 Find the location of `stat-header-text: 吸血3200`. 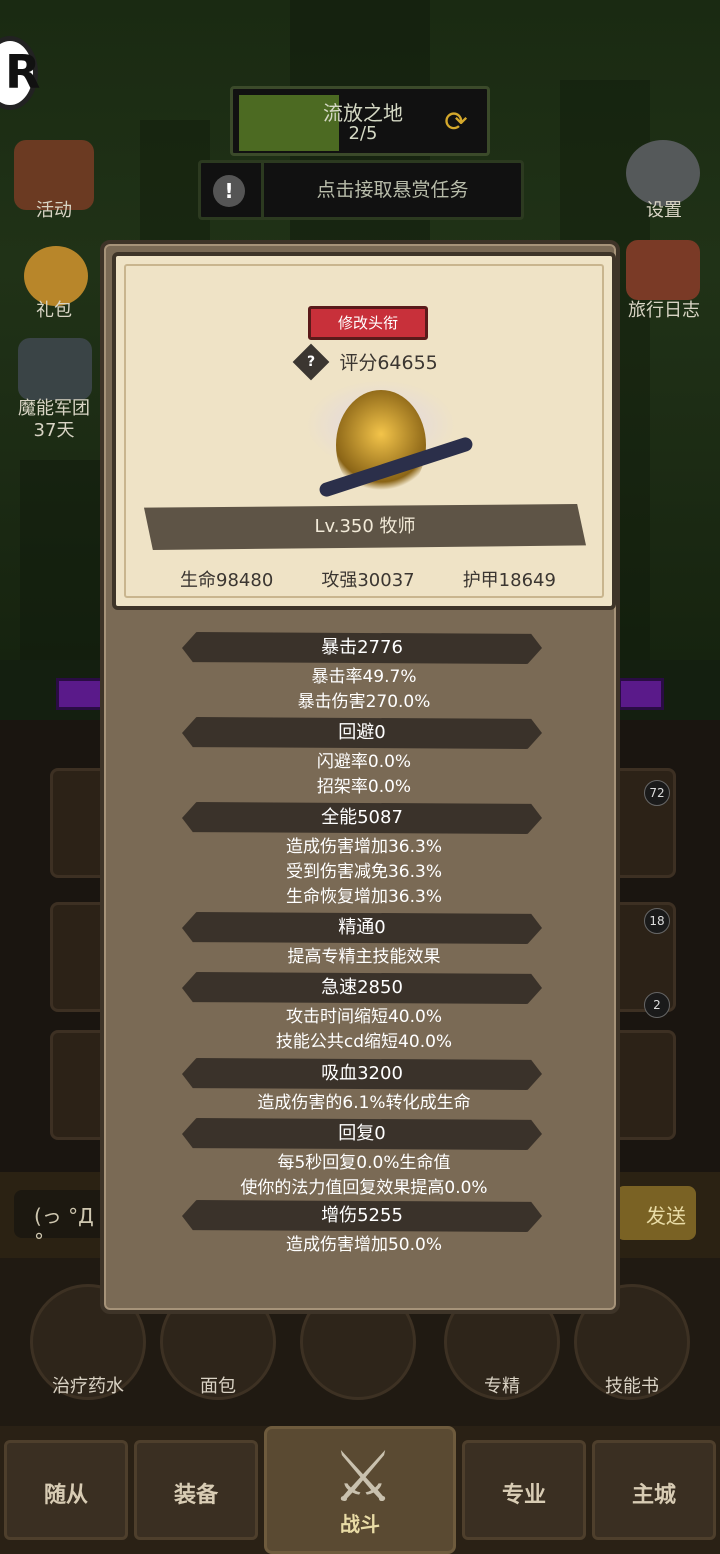

stat-header-text: 吸血3200 is located at coordinates (362, 1073).